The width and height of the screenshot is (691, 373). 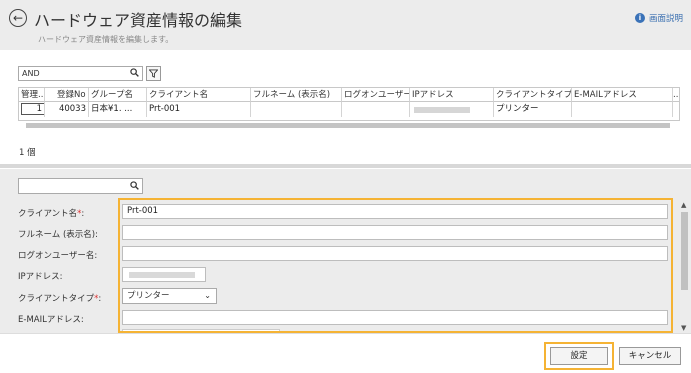 What do you see at coordinates (67, 95) in the screenshot?
I see `column-header-reg-no: 登録No` at bounding box center [67, 95].